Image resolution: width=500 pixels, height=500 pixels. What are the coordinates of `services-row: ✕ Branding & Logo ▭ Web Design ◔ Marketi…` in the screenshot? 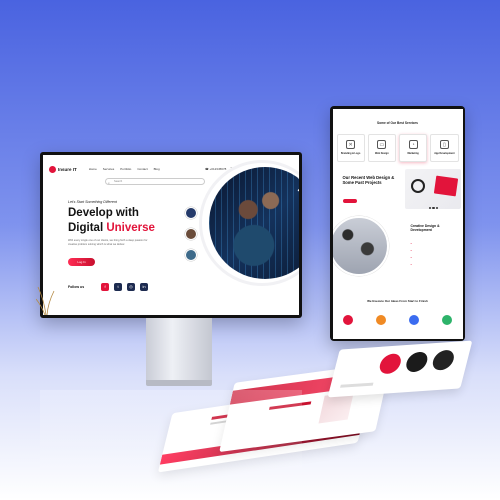 It's located at (397, 147).